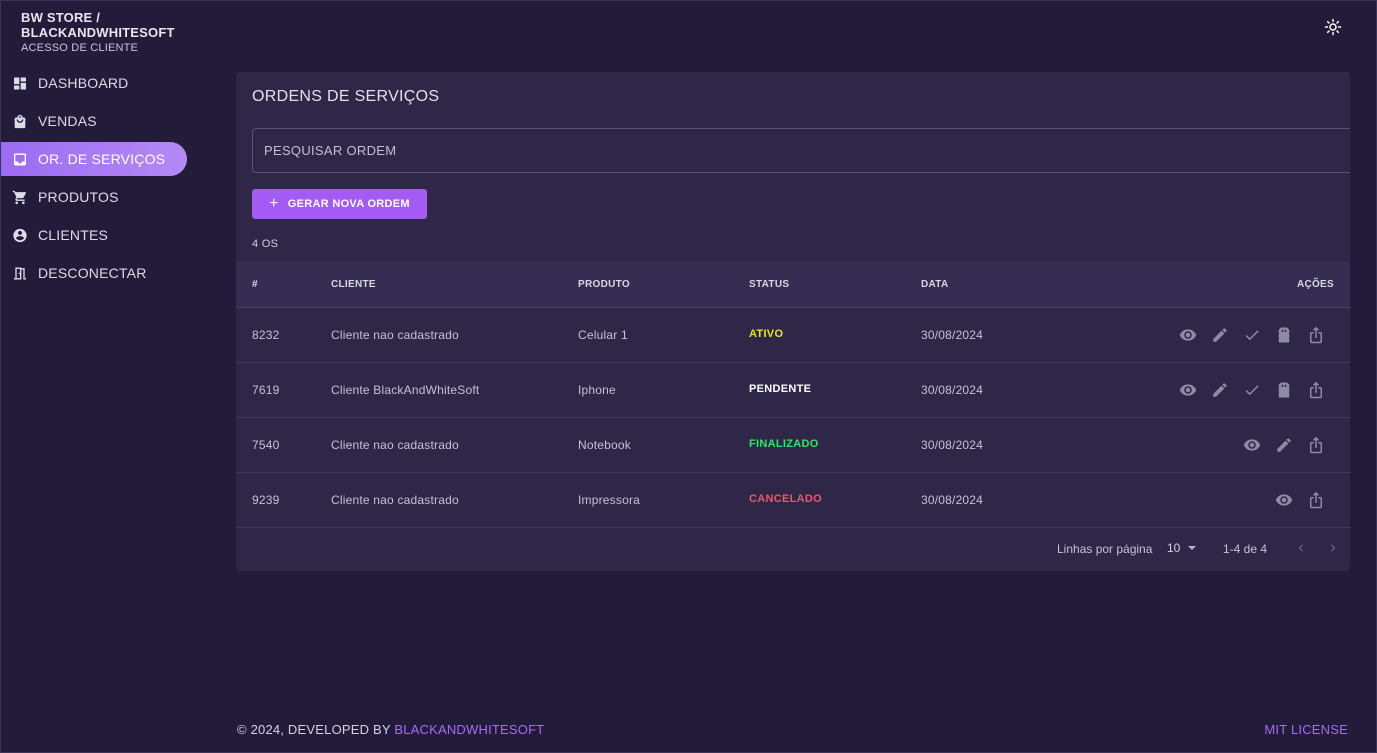  What do you see at coordinates (80, 48) in the screenshot?
I see `brand-subtitle: ACESSO DE CLIENTE` at bounding box center [80, 48].